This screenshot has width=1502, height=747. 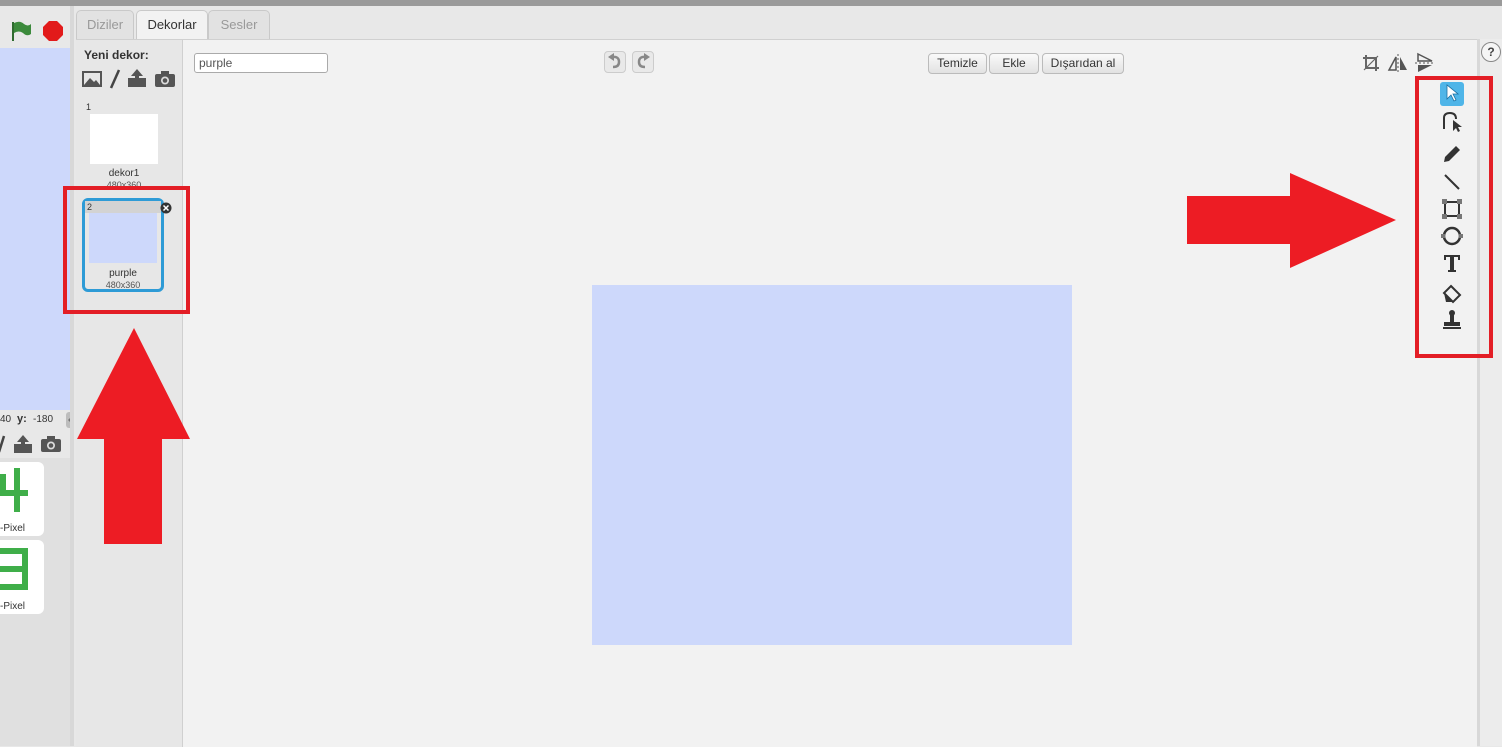 I want to click on backdrop-name: dekor1, so click(x=124, y=173).